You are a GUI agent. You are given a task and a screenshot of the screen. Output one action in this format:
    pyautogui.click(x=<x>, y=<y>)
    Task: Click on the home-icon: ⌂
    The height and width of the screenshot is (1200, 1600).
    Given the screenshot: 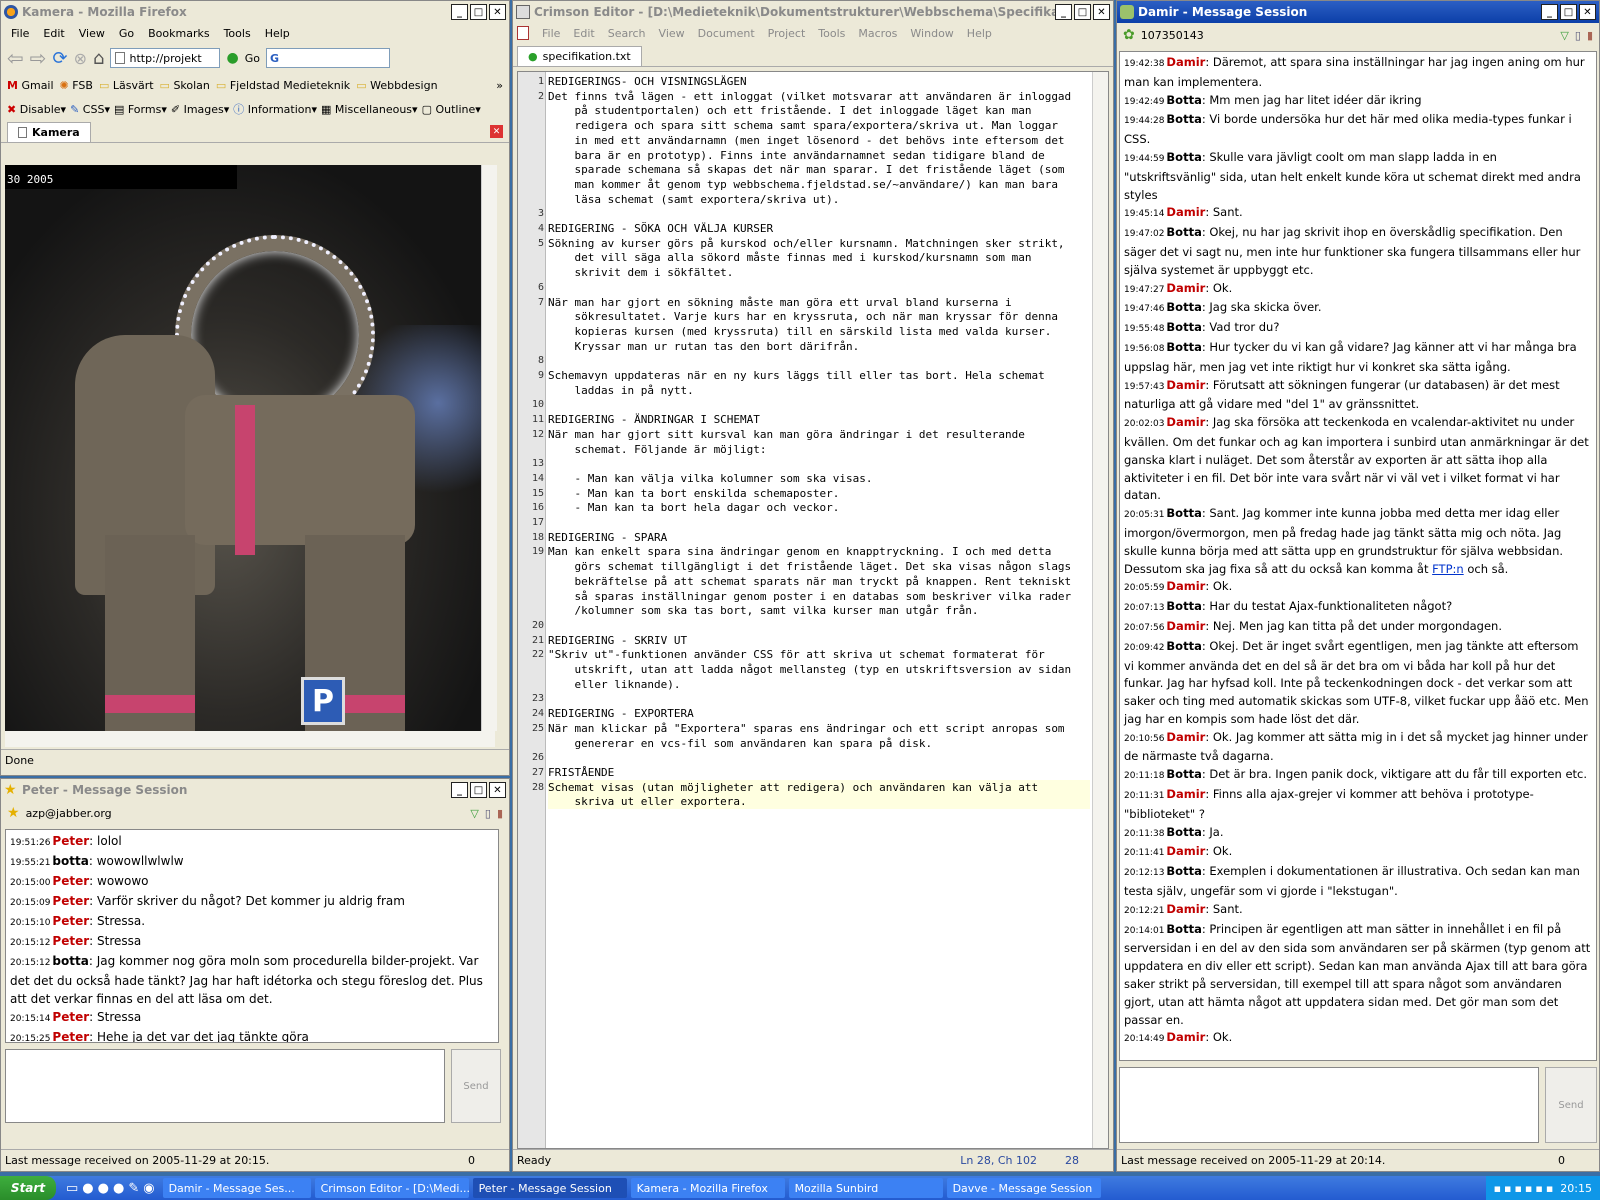 What is the action you would take?
    pyautogui.click(x=98, y=58)
    